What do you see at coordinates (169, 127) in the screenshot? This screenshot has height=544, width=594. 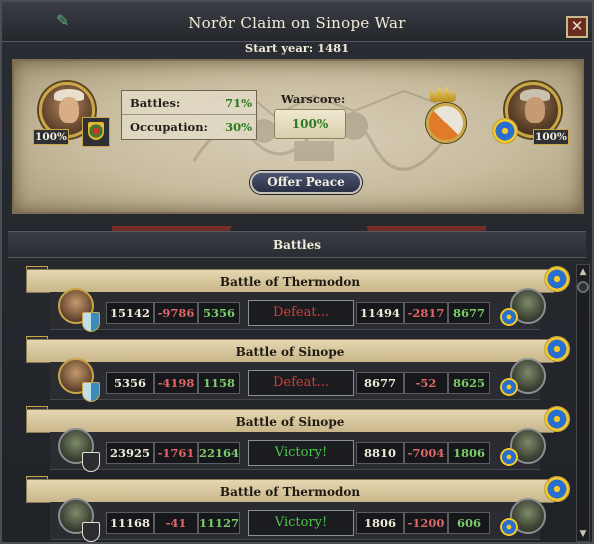 I see `occupation-label: Occupation:` at bounding box center [169, 127].